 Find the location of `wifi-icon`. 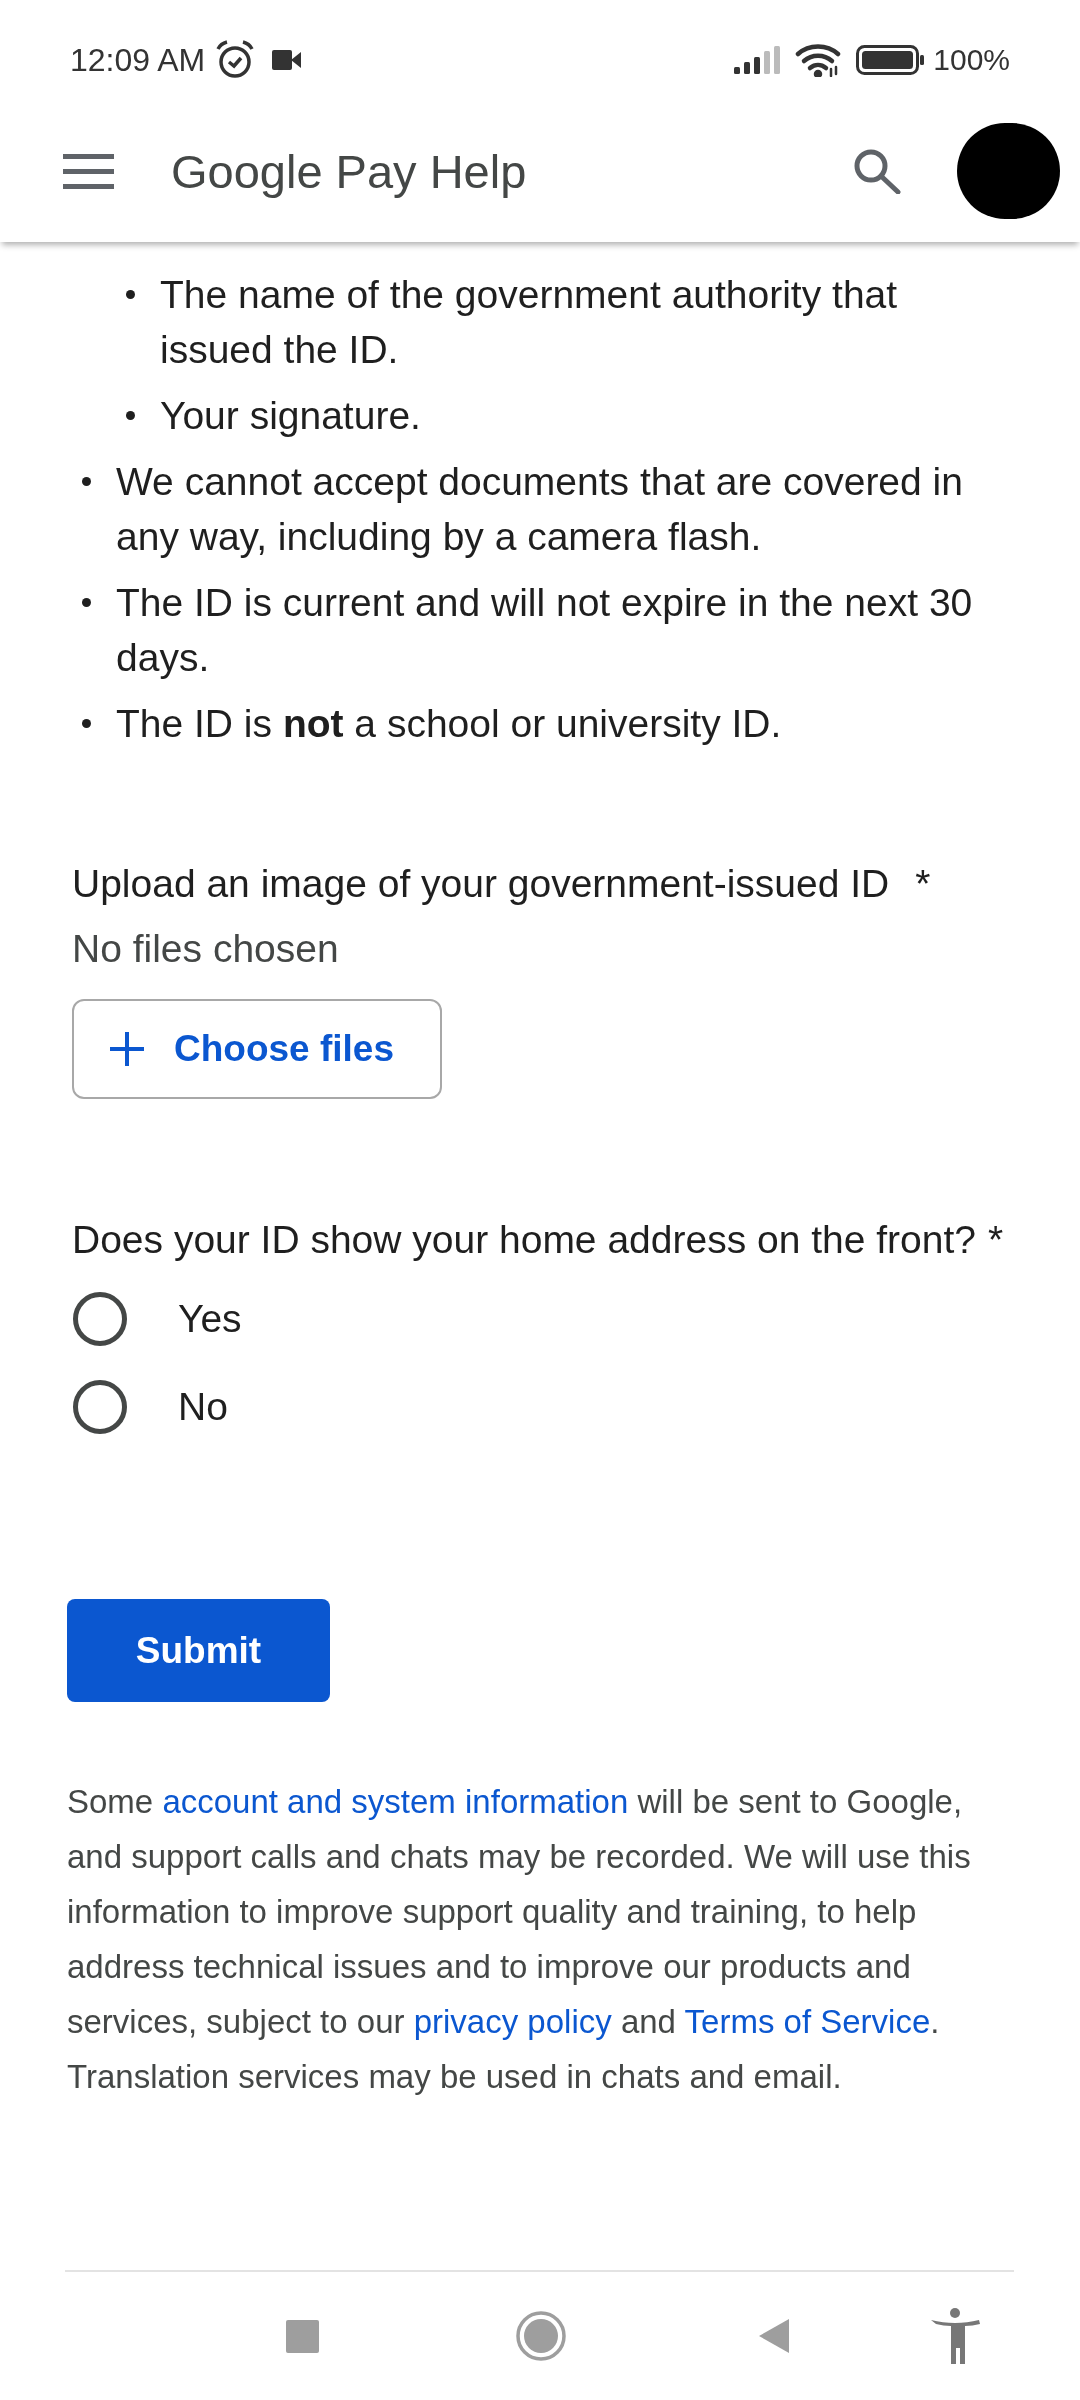

wifi-icon is located at coordinates (819, 60).